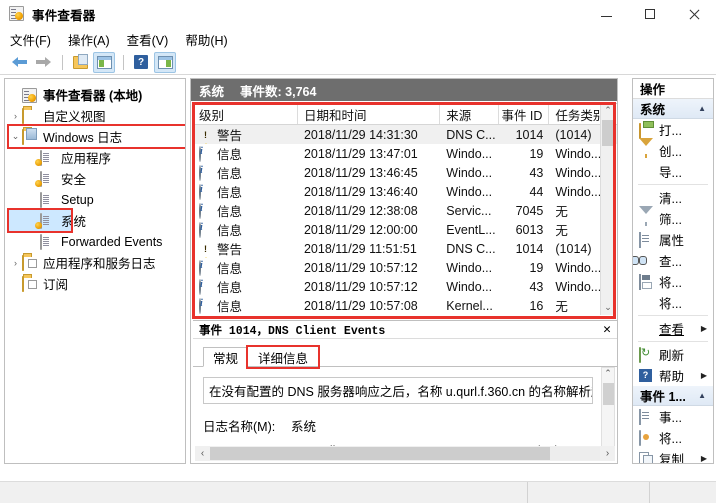  I want to click on tab-general: 常规, so click(226, 357).